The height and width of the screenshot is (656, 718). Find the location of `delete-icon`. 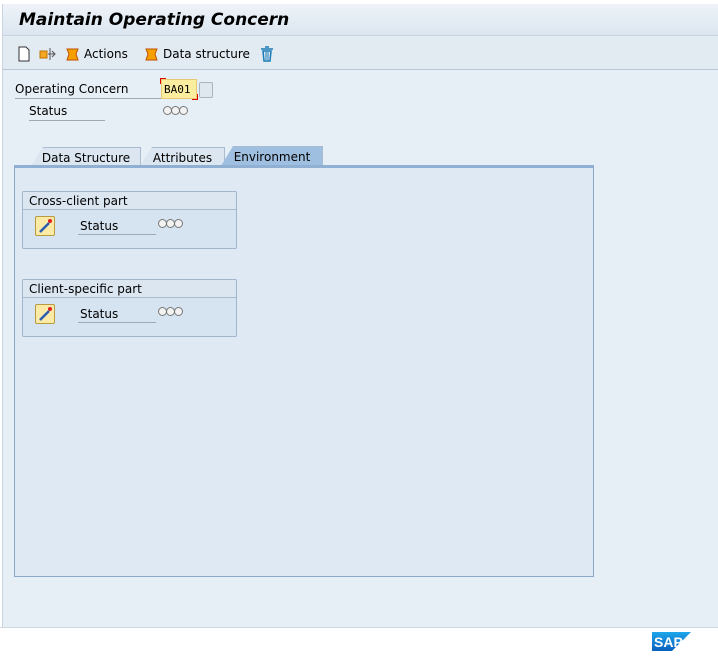

delete-icon is located at coordinates (267, 54).